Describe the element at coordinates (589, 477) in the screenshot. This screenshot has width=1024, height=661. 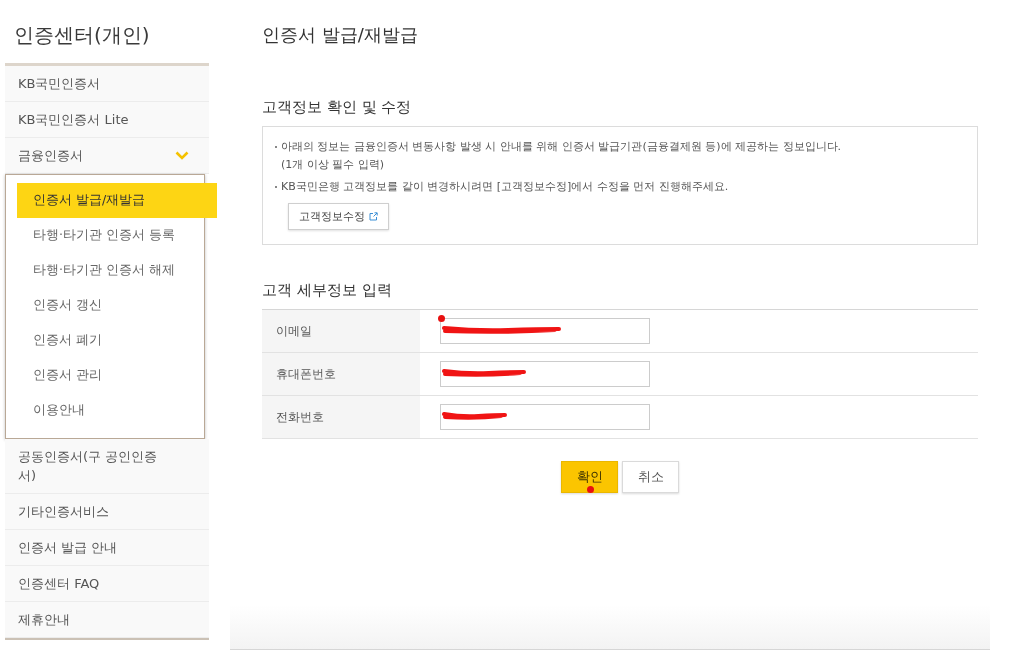
I see `confirm-button: 확인` at that location.